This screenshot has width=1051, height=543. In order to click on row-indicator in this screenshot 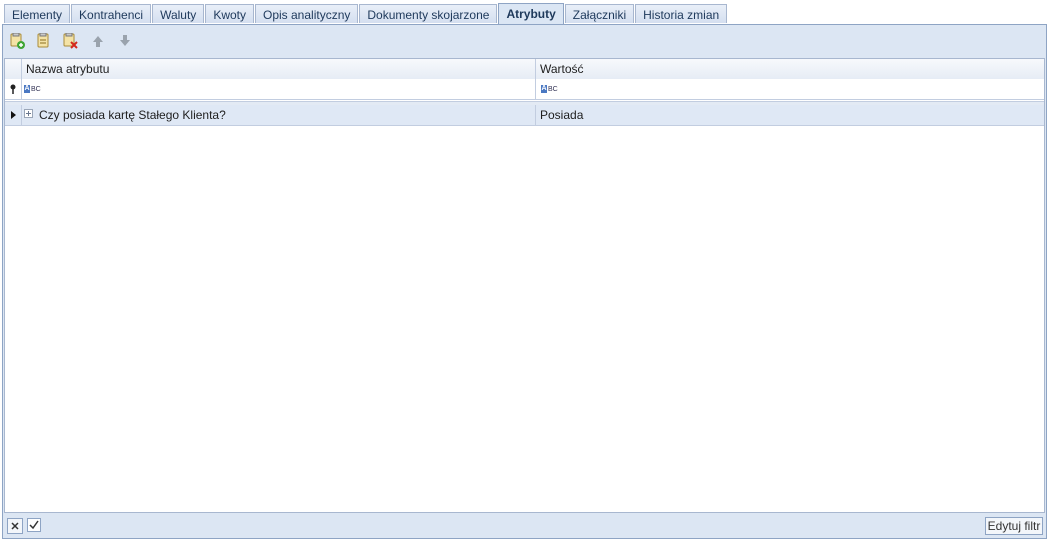, I will do `click(13, 115)`.